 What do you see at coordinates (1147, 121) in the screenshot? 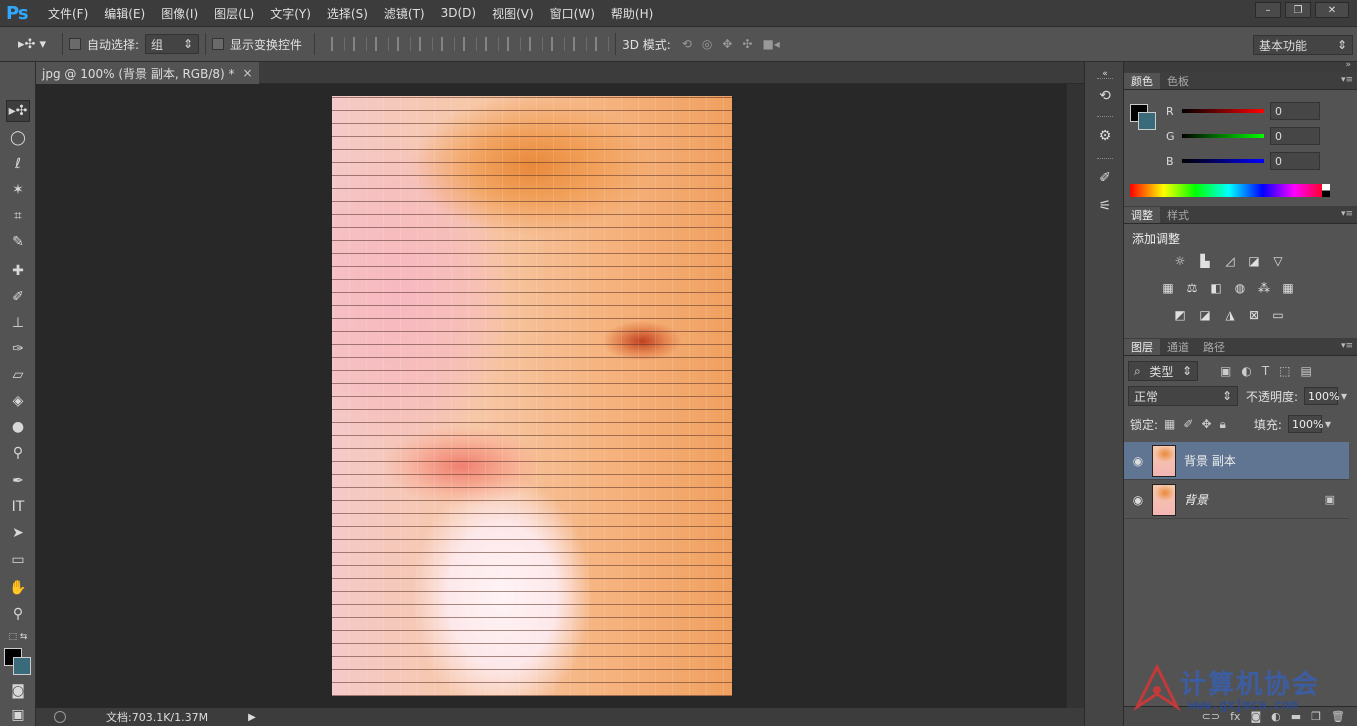
I see `color-background-swatch` at bounding box center [1147, 121].